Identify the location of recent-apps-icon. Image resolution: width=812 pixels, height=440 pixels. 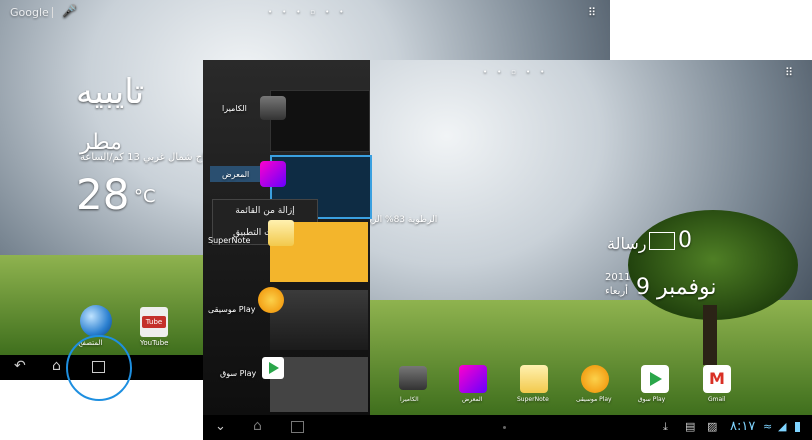
(297, 427).